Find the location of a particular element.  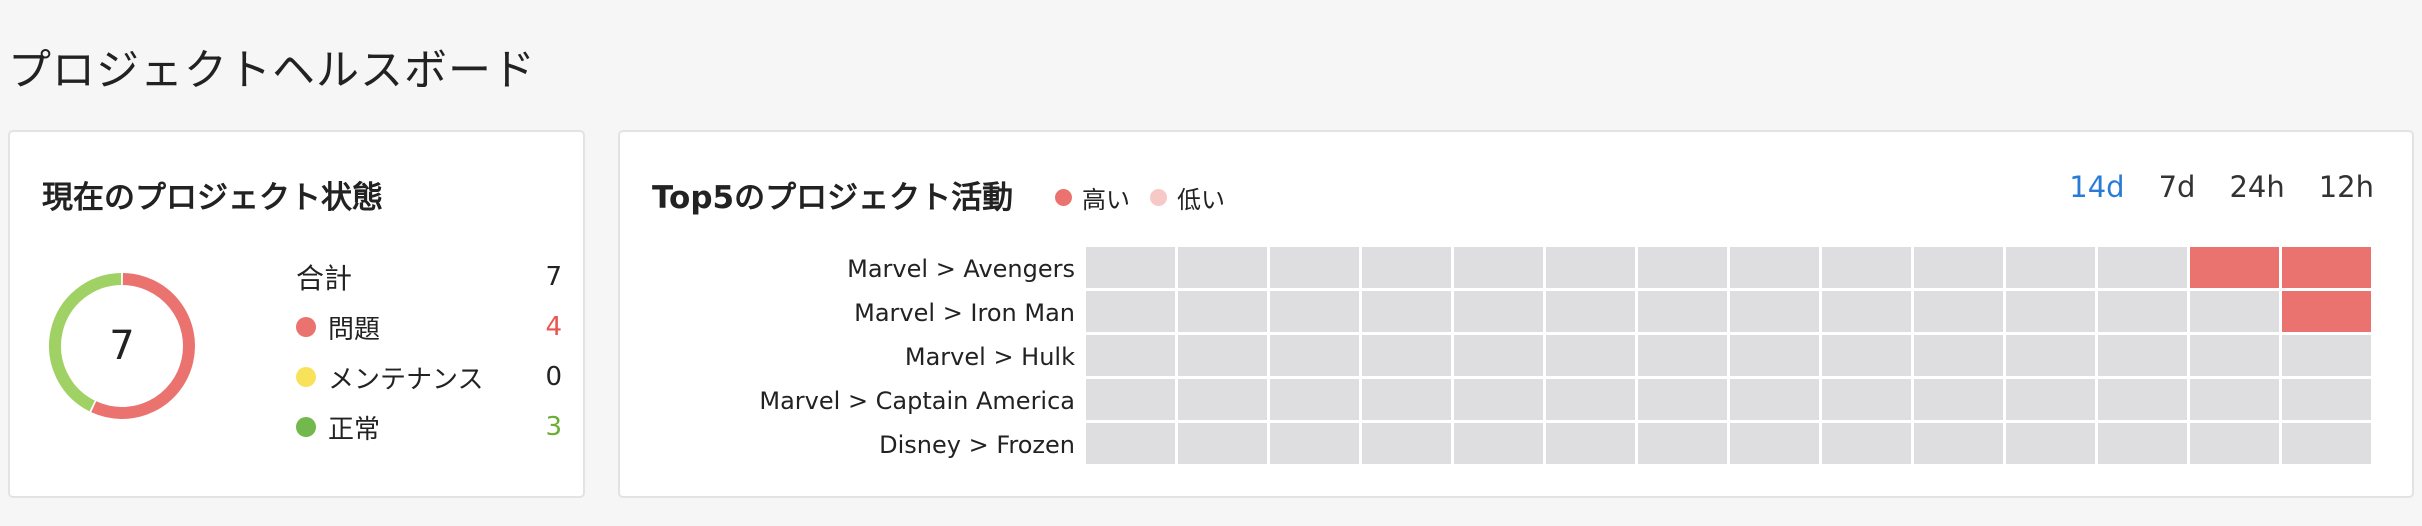

range-tab-12h: 12h is located at coordinates (2346, 187).